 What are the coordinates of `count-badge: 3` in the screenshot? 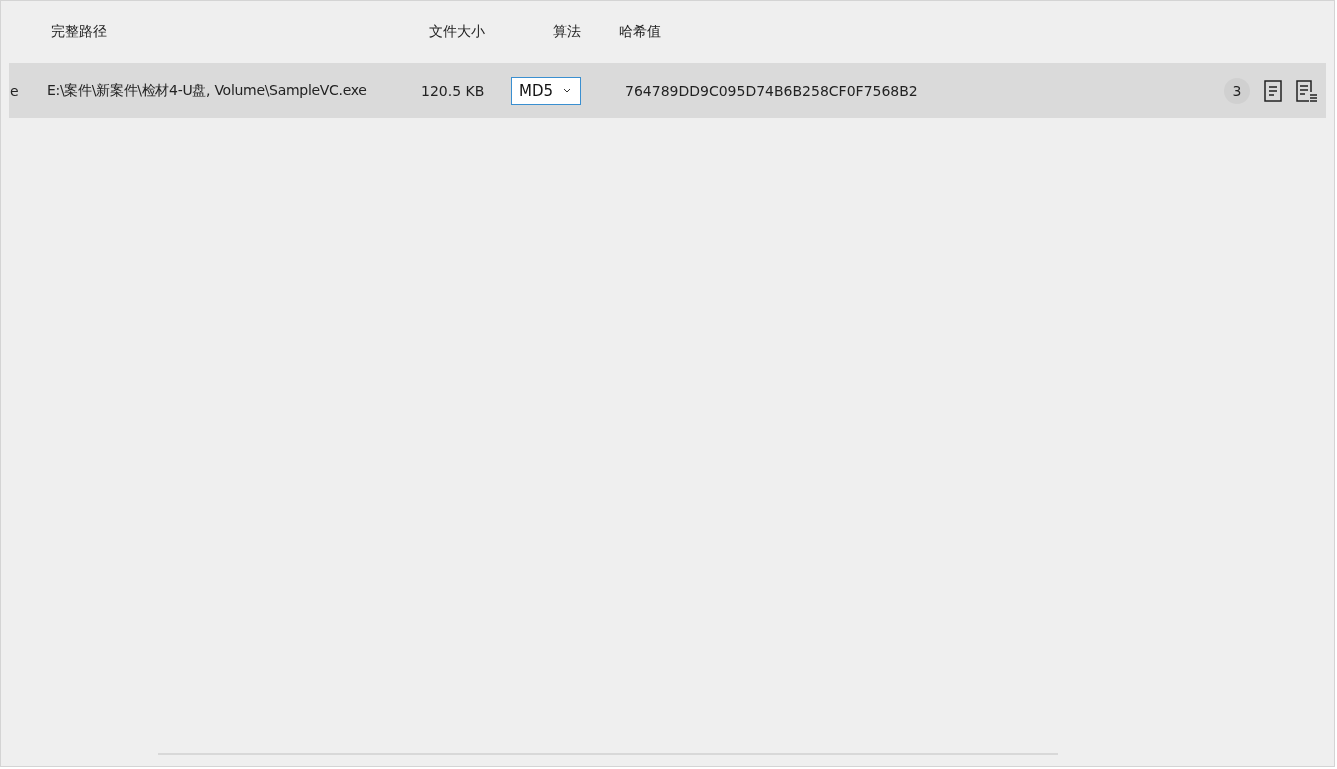 It's located at (1237, 90).